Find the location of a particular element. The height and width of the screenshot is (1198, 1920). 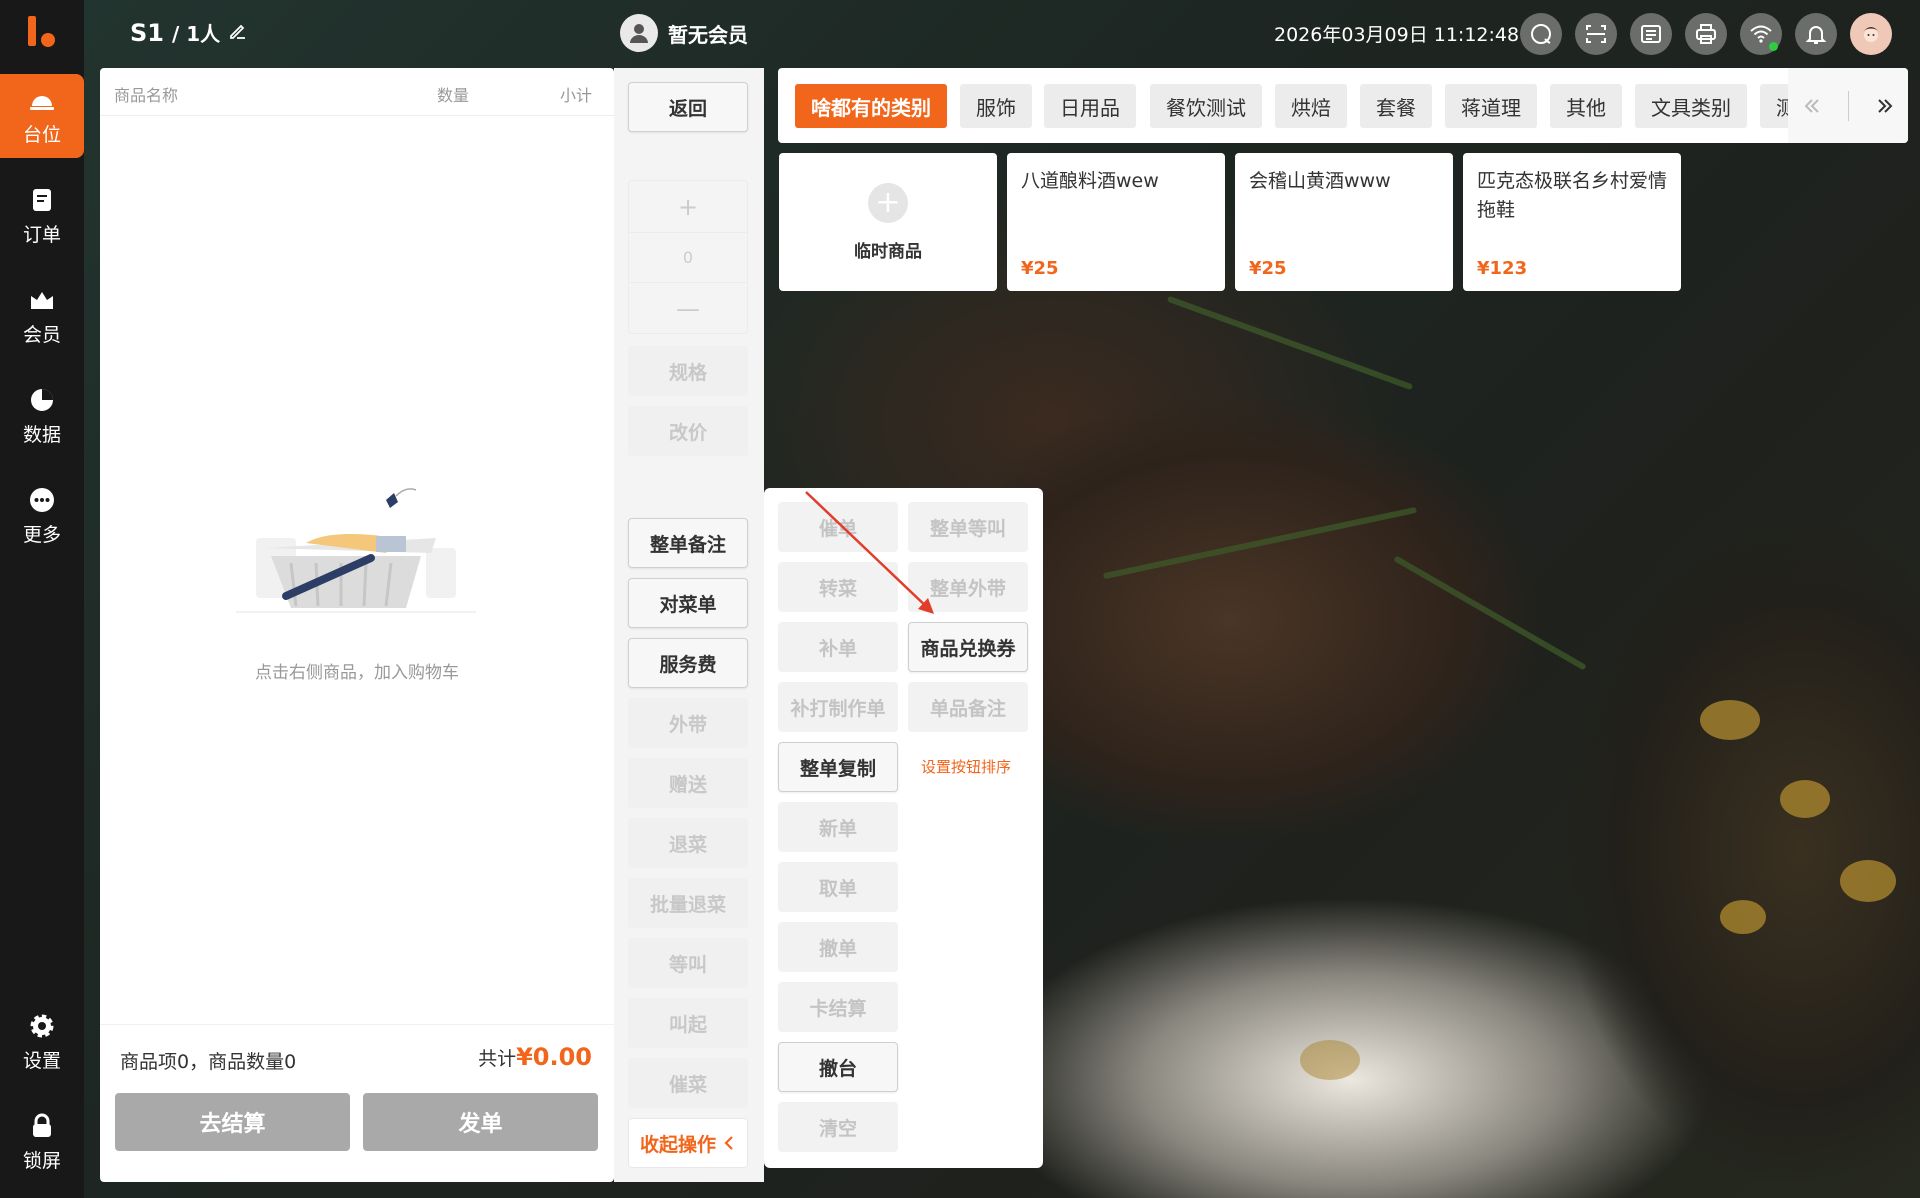

quantity-stepper: + 0 — is located at coordinates (688, 257).